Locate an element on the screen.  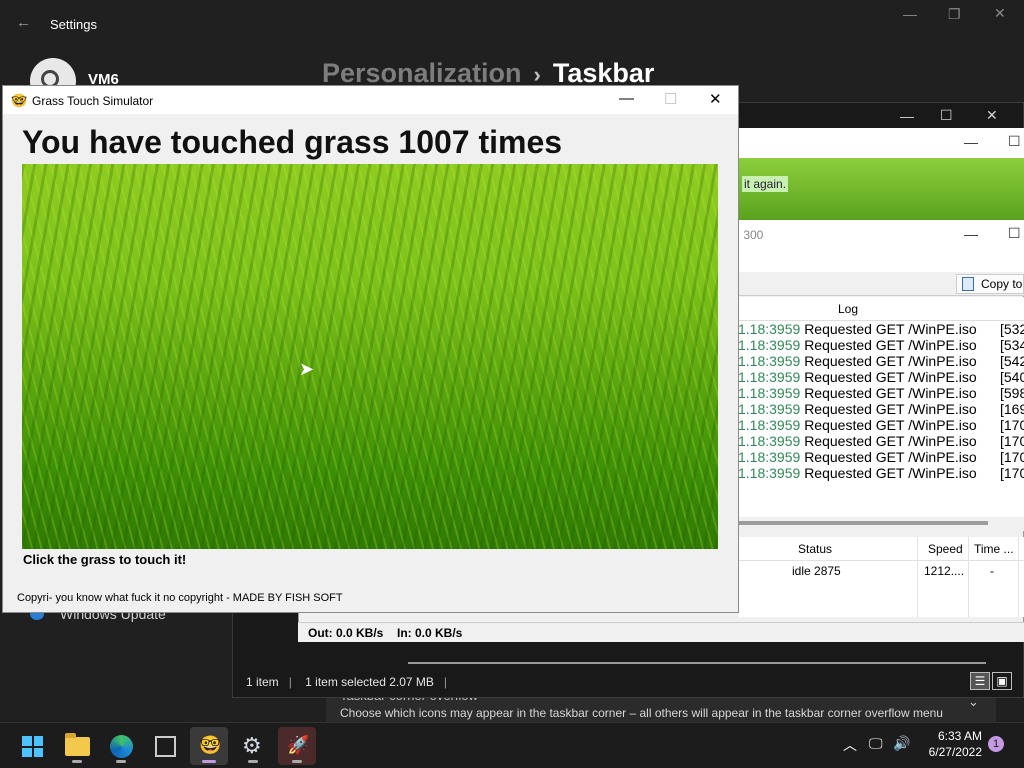
status-selection: 1 item selected 2.07 MB is located at coordinates (369, 682).